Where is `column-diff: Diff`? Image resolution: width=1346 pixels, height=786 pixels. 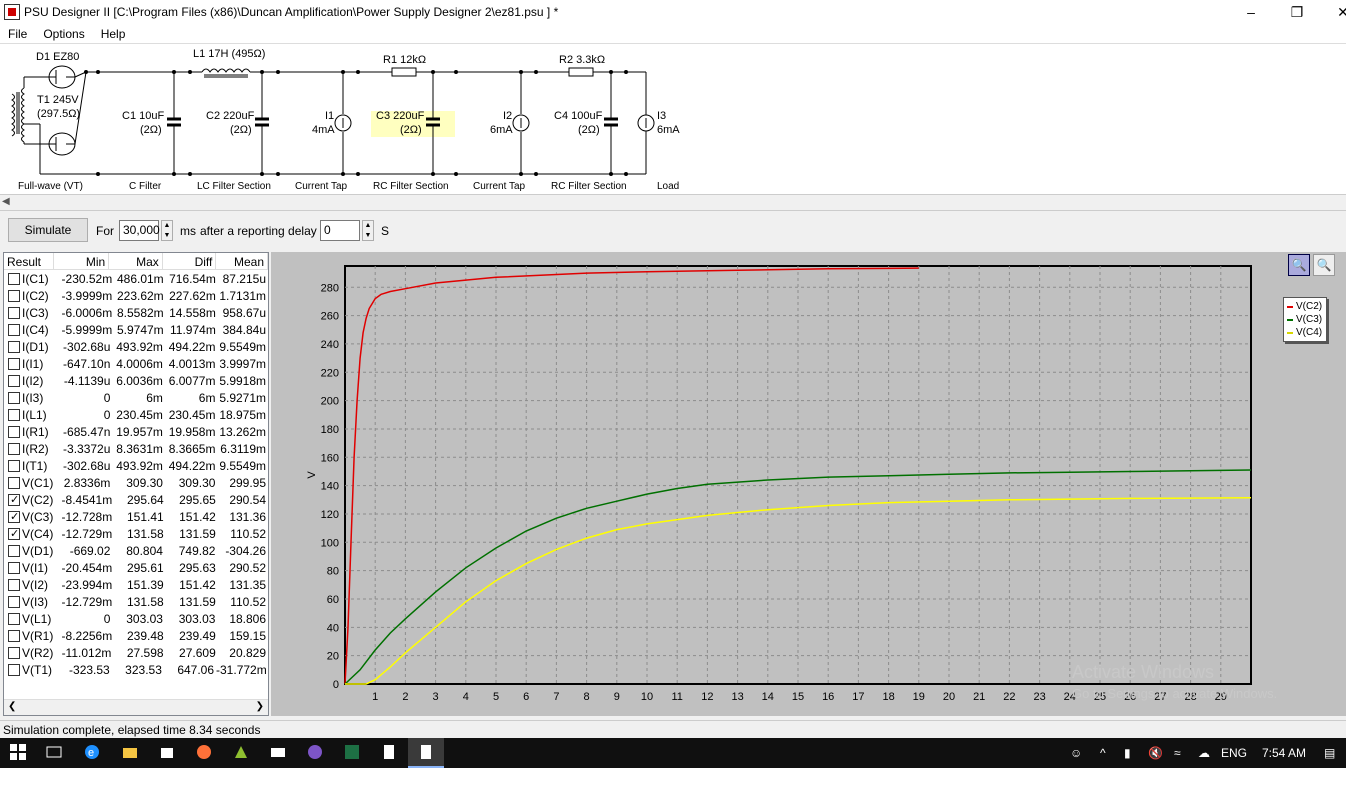
column-diff: Diff is located at coordinates (190, 261).